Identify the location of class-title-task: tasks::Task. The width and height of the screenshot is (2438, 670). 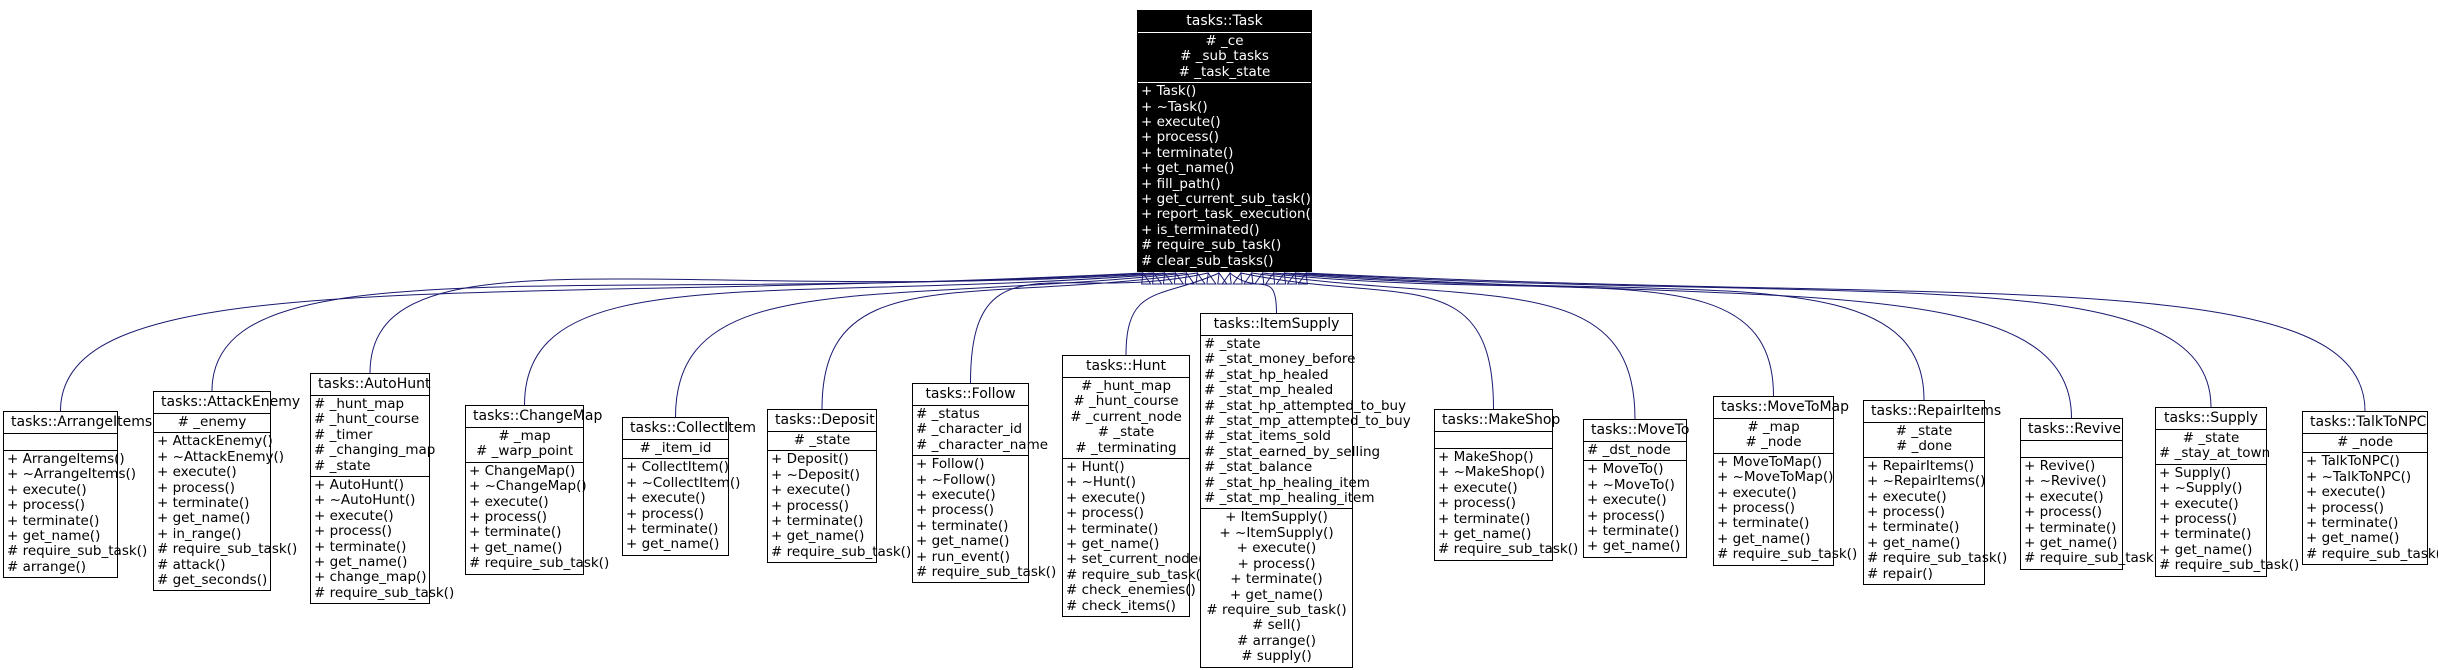
(1224, 22).